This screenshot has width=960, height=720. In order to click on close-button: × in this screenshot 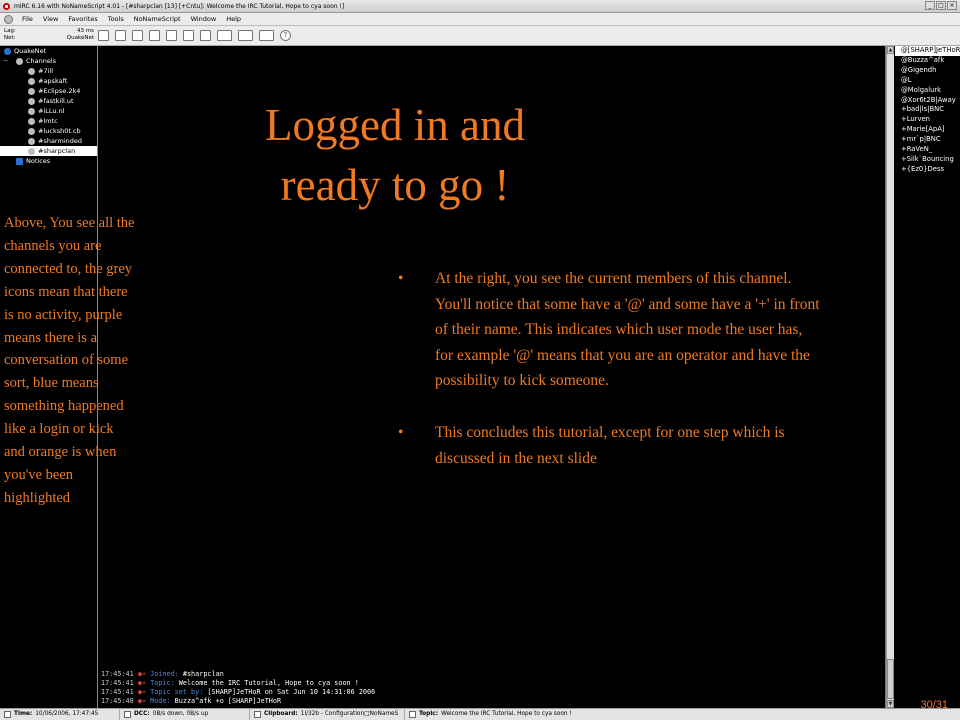, I will do `click(952, 5)`.